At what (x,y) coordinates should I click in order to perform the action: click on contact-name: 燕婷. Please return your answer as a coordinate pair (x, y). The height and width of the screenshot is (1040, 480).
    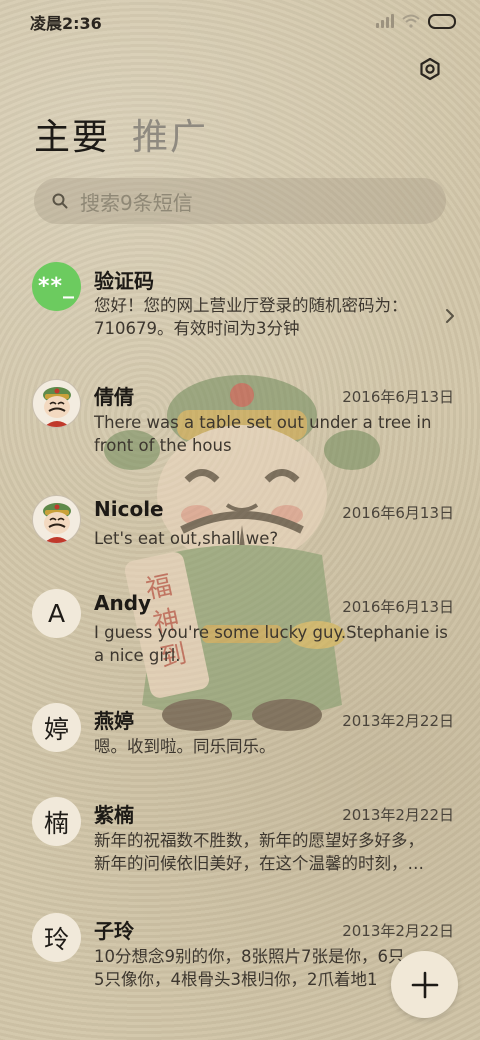
    Looking at the image, I should click on (114, 721).